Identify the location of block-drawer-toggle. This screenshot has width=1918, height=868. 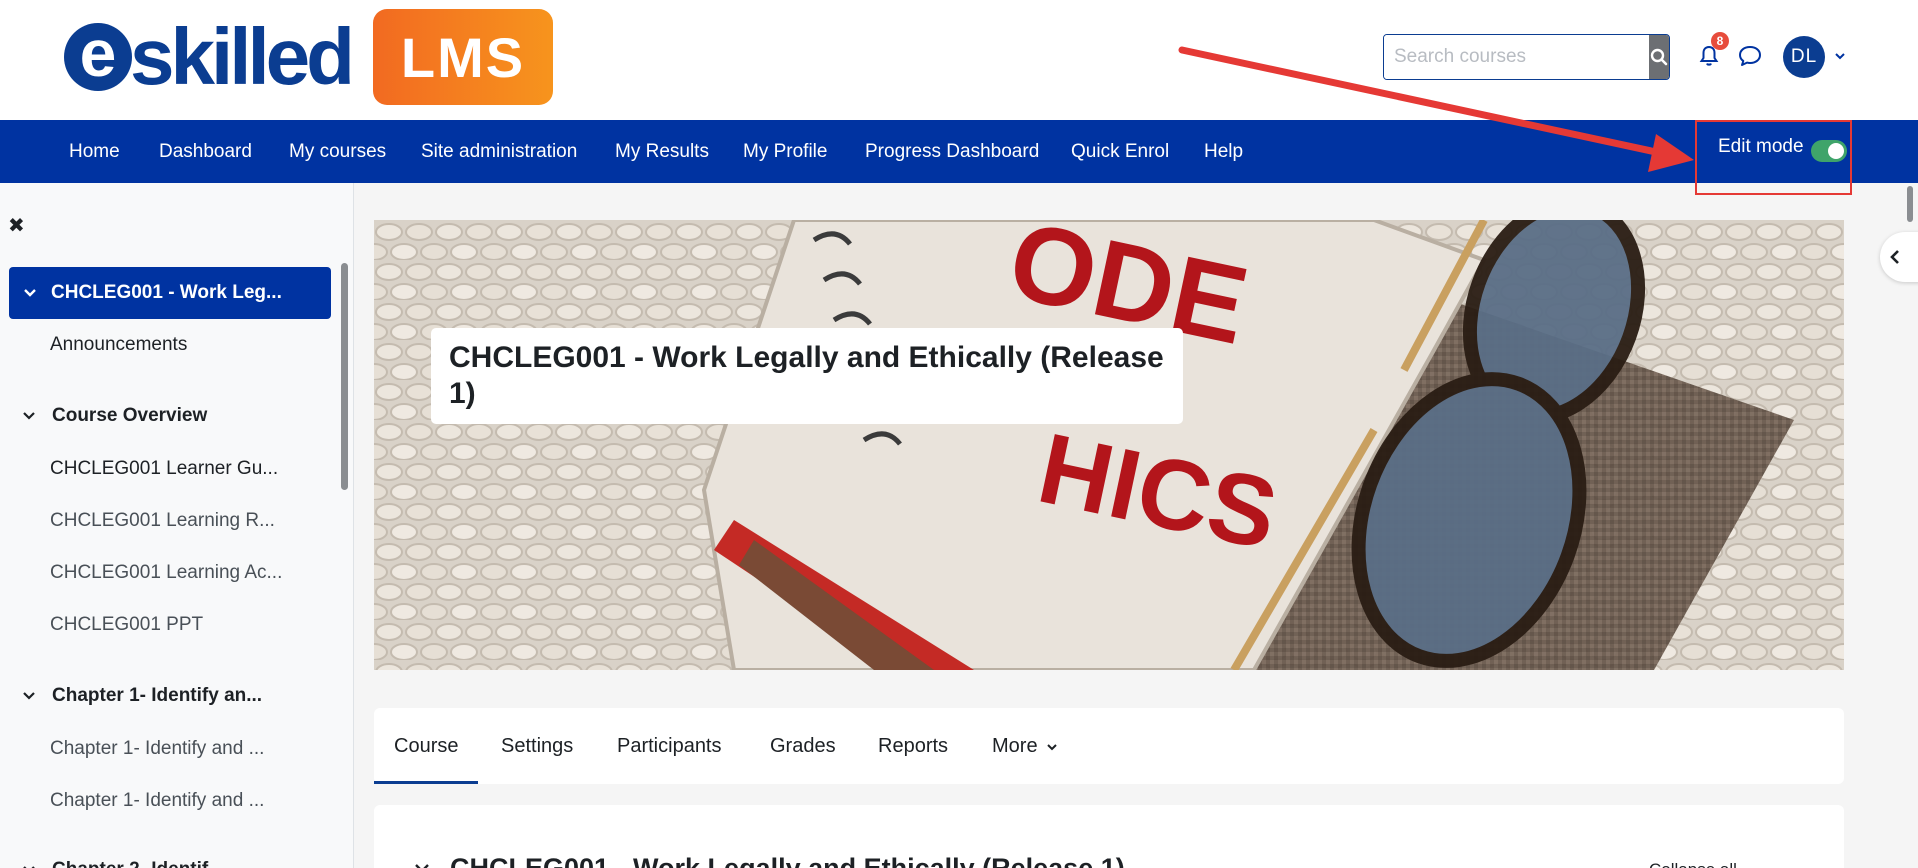
(1899, 257).